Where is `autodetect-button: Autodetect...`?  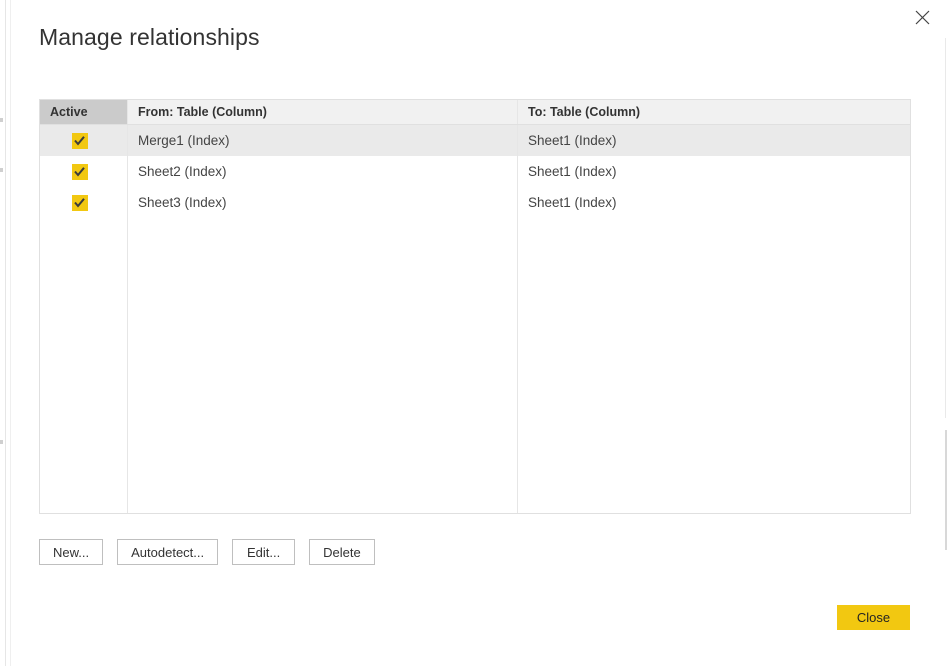 autodetect-button: Autodetect... is located at coordinates (168, 552).